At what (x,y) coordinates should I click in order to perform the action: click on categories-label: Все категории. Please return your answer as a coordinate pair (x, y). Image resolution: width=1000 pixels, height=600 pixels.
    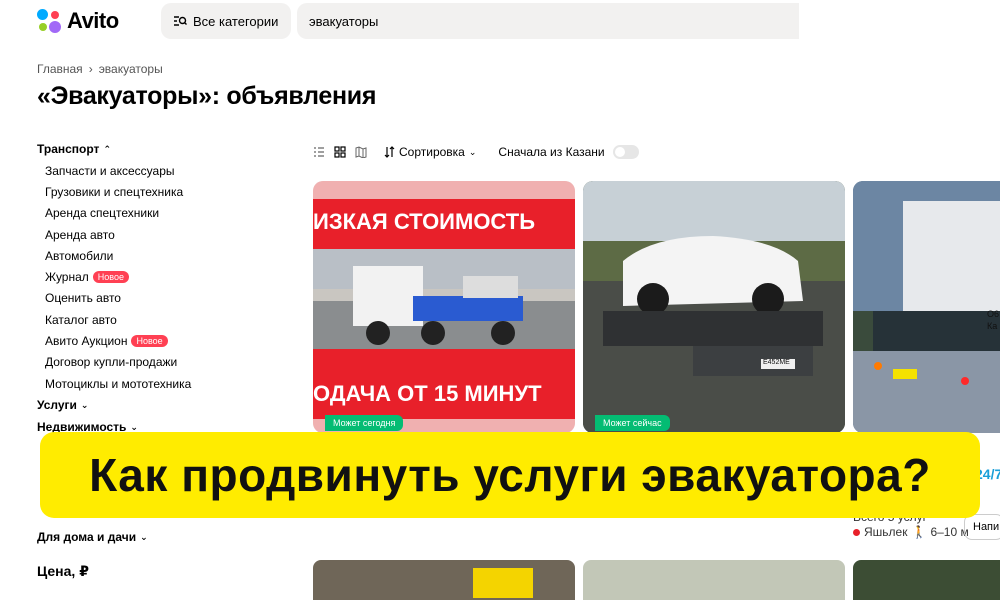
    Looking at the image, I should click on (236, 21).